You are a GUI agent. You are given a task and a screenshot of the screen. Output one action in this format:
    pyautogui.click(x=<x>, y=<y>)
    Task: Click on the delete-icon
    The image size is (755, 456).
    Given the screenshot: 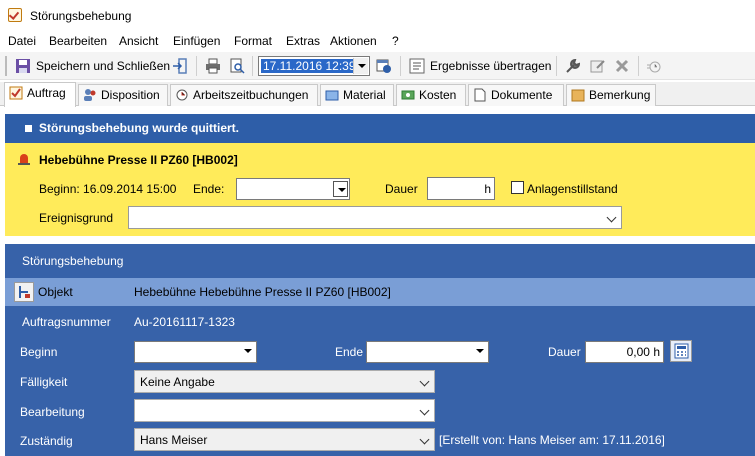 What is the action you would take?
    pyautogui.click(x=622, y=66)
    